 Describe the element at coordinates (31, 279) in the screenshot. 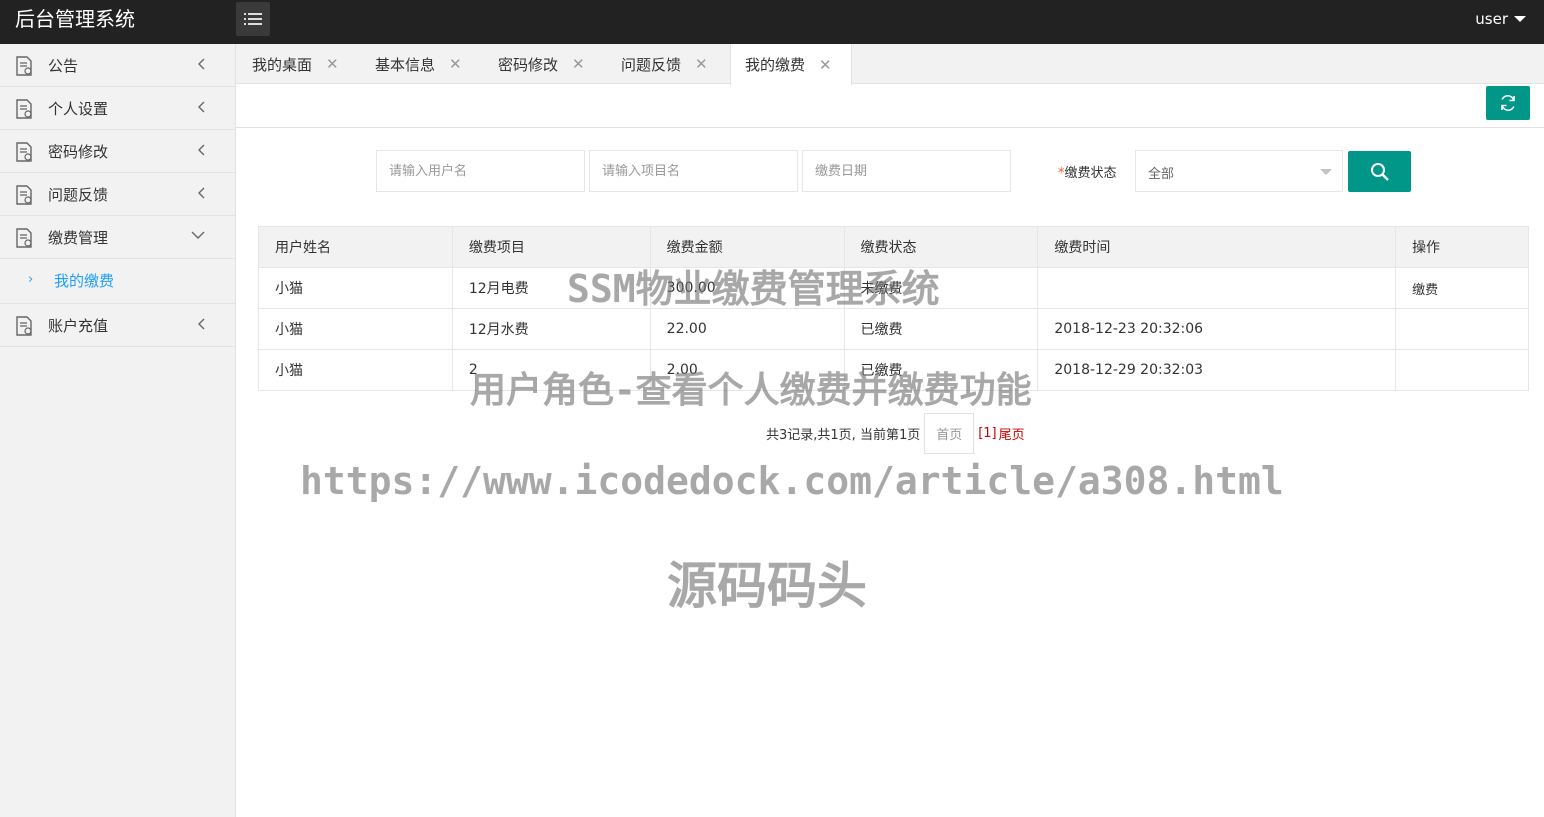

I see `chevron-right-icon: ›` at that location.